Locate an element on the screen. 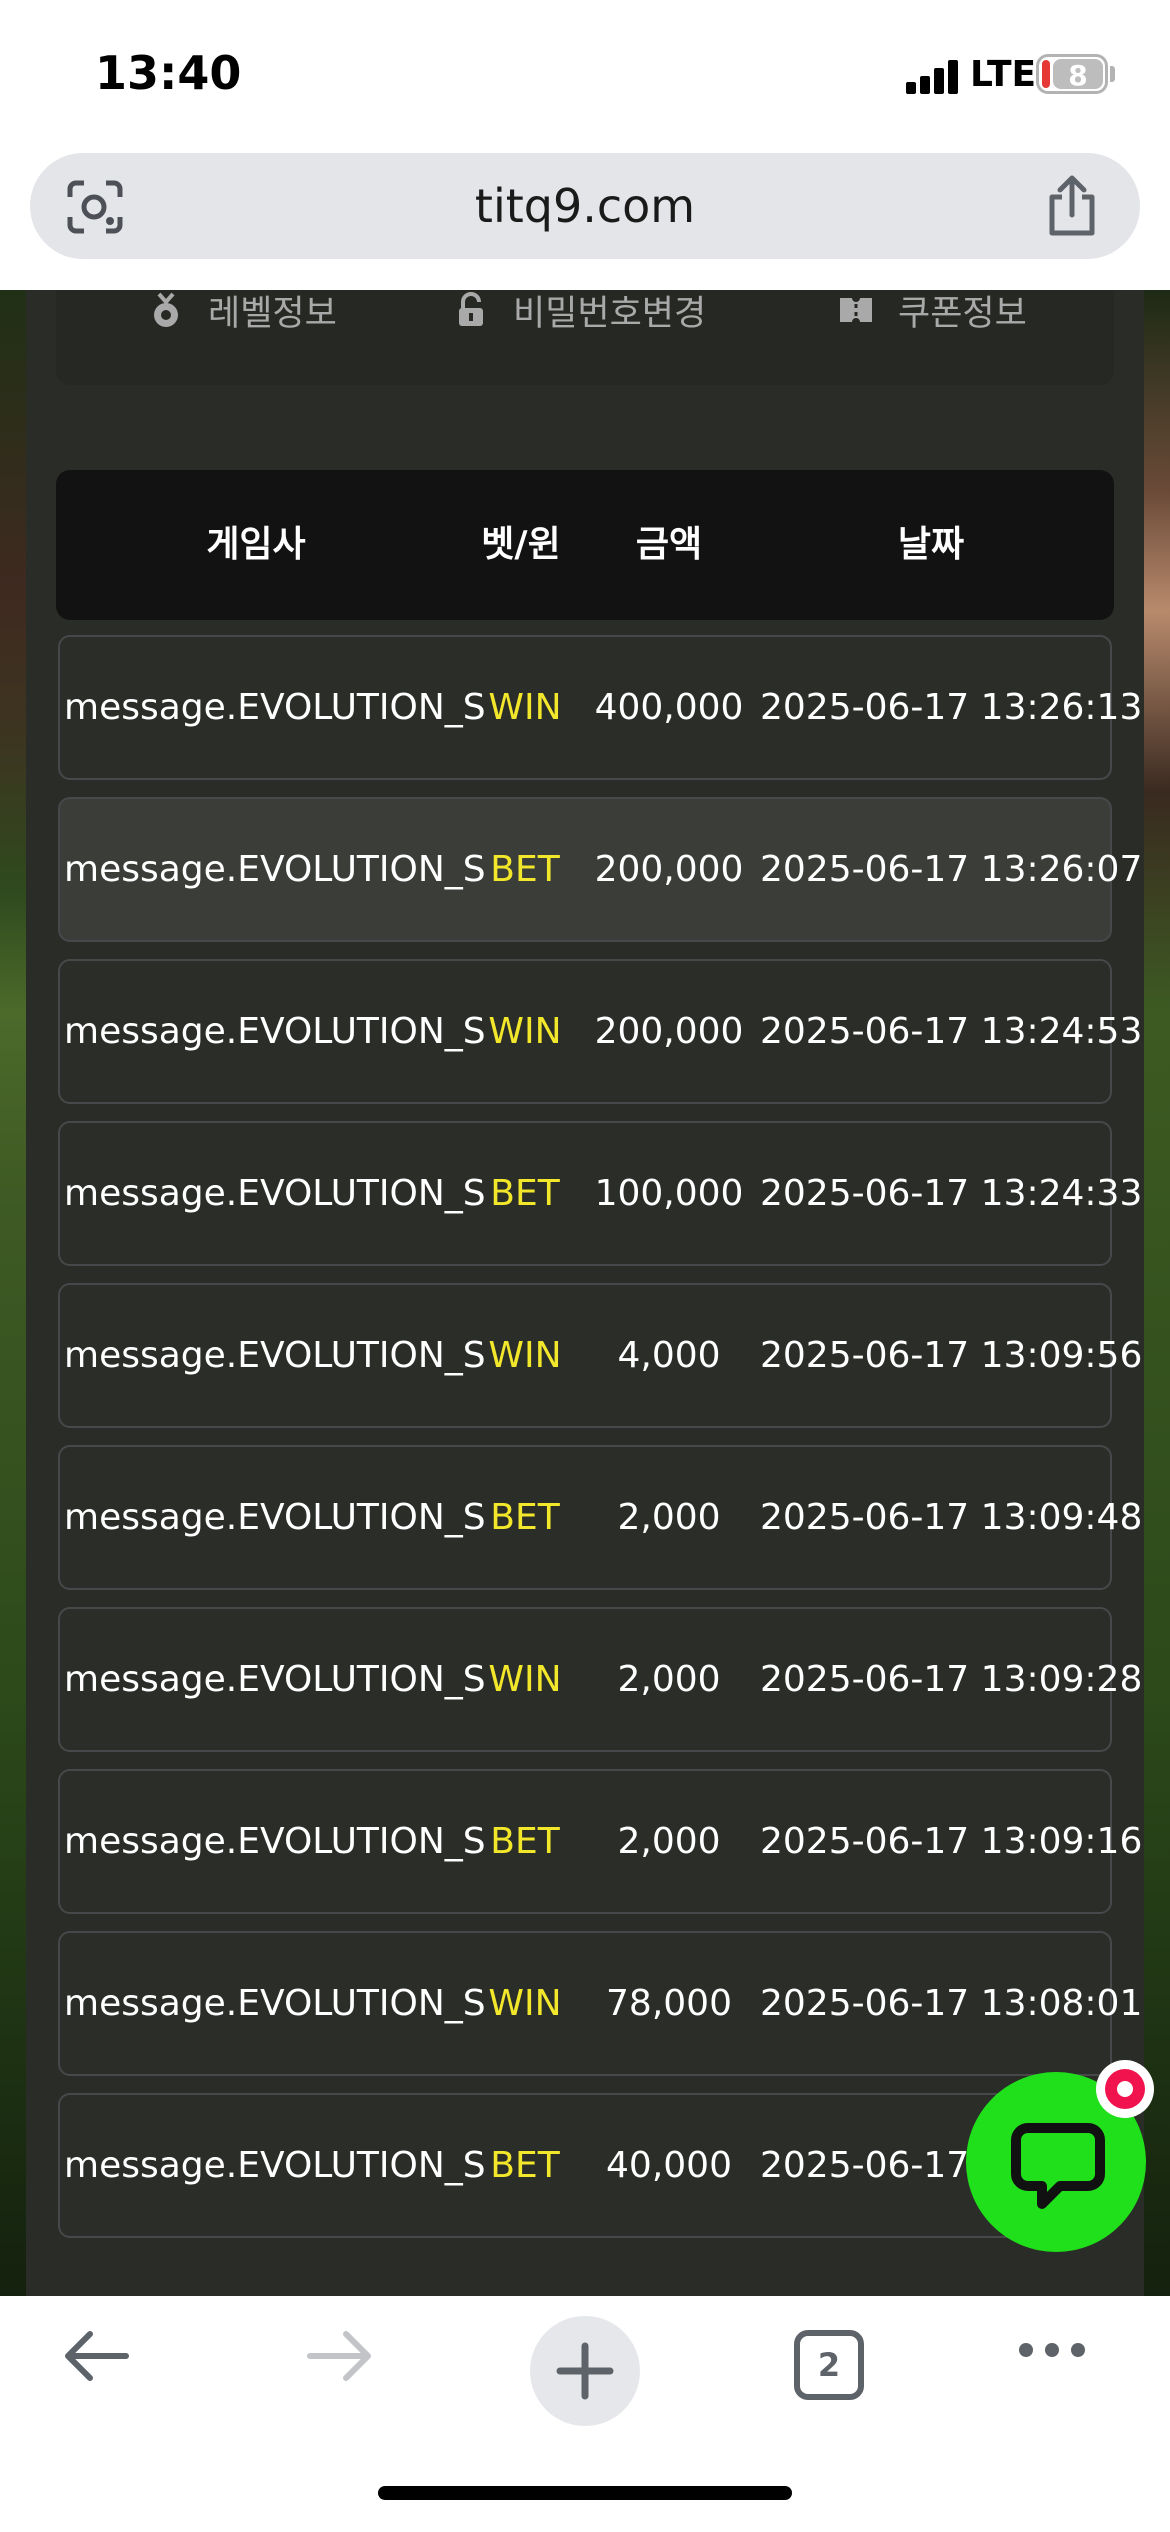  share-icon is located at coordinates (1072, 206).